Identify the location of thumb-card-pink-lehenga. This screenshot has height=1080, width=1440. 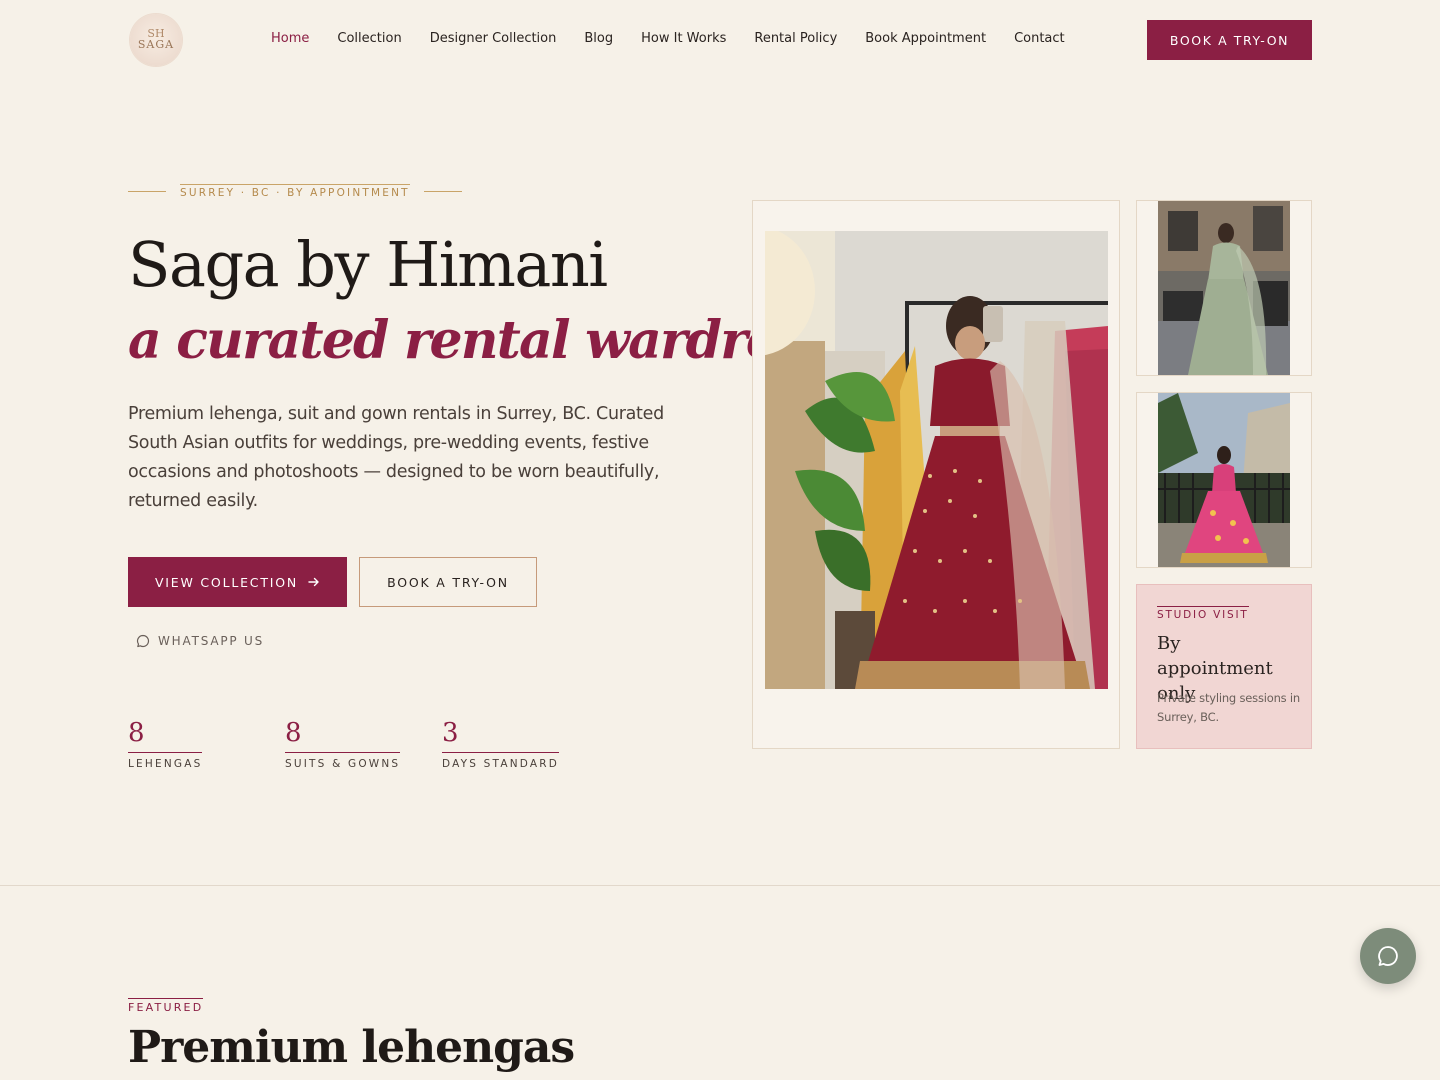
(1224, 480).